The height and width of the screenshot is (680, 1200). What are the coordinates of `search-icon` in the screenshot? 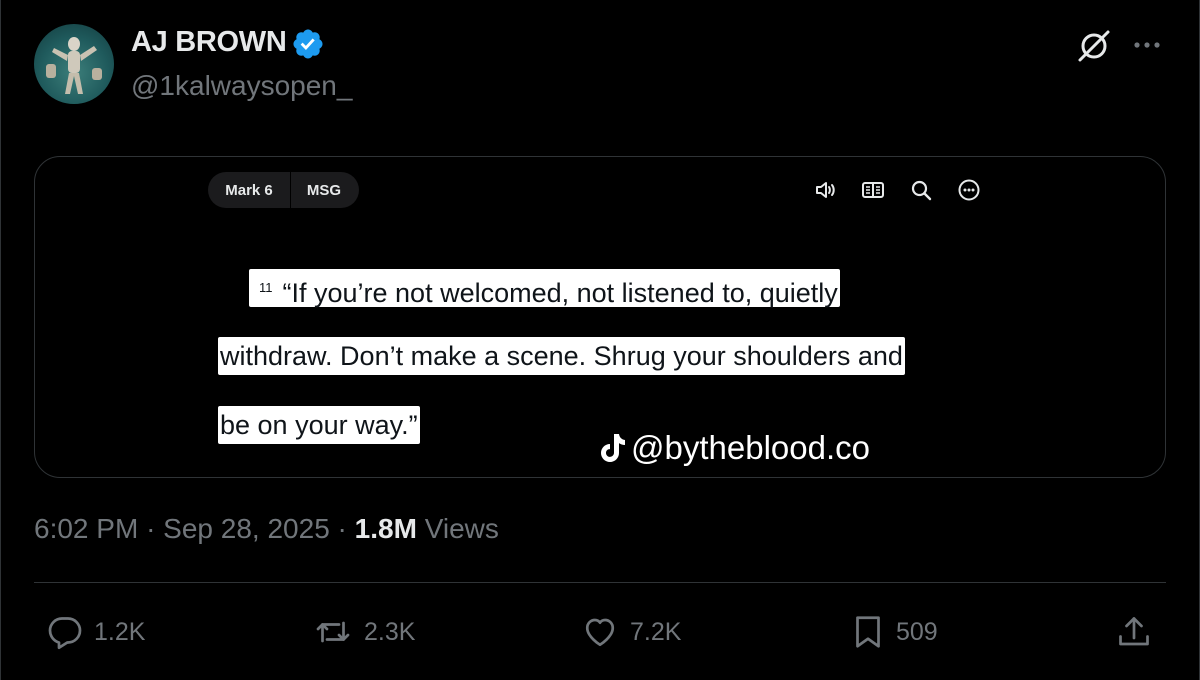 It's located at (921, 190).